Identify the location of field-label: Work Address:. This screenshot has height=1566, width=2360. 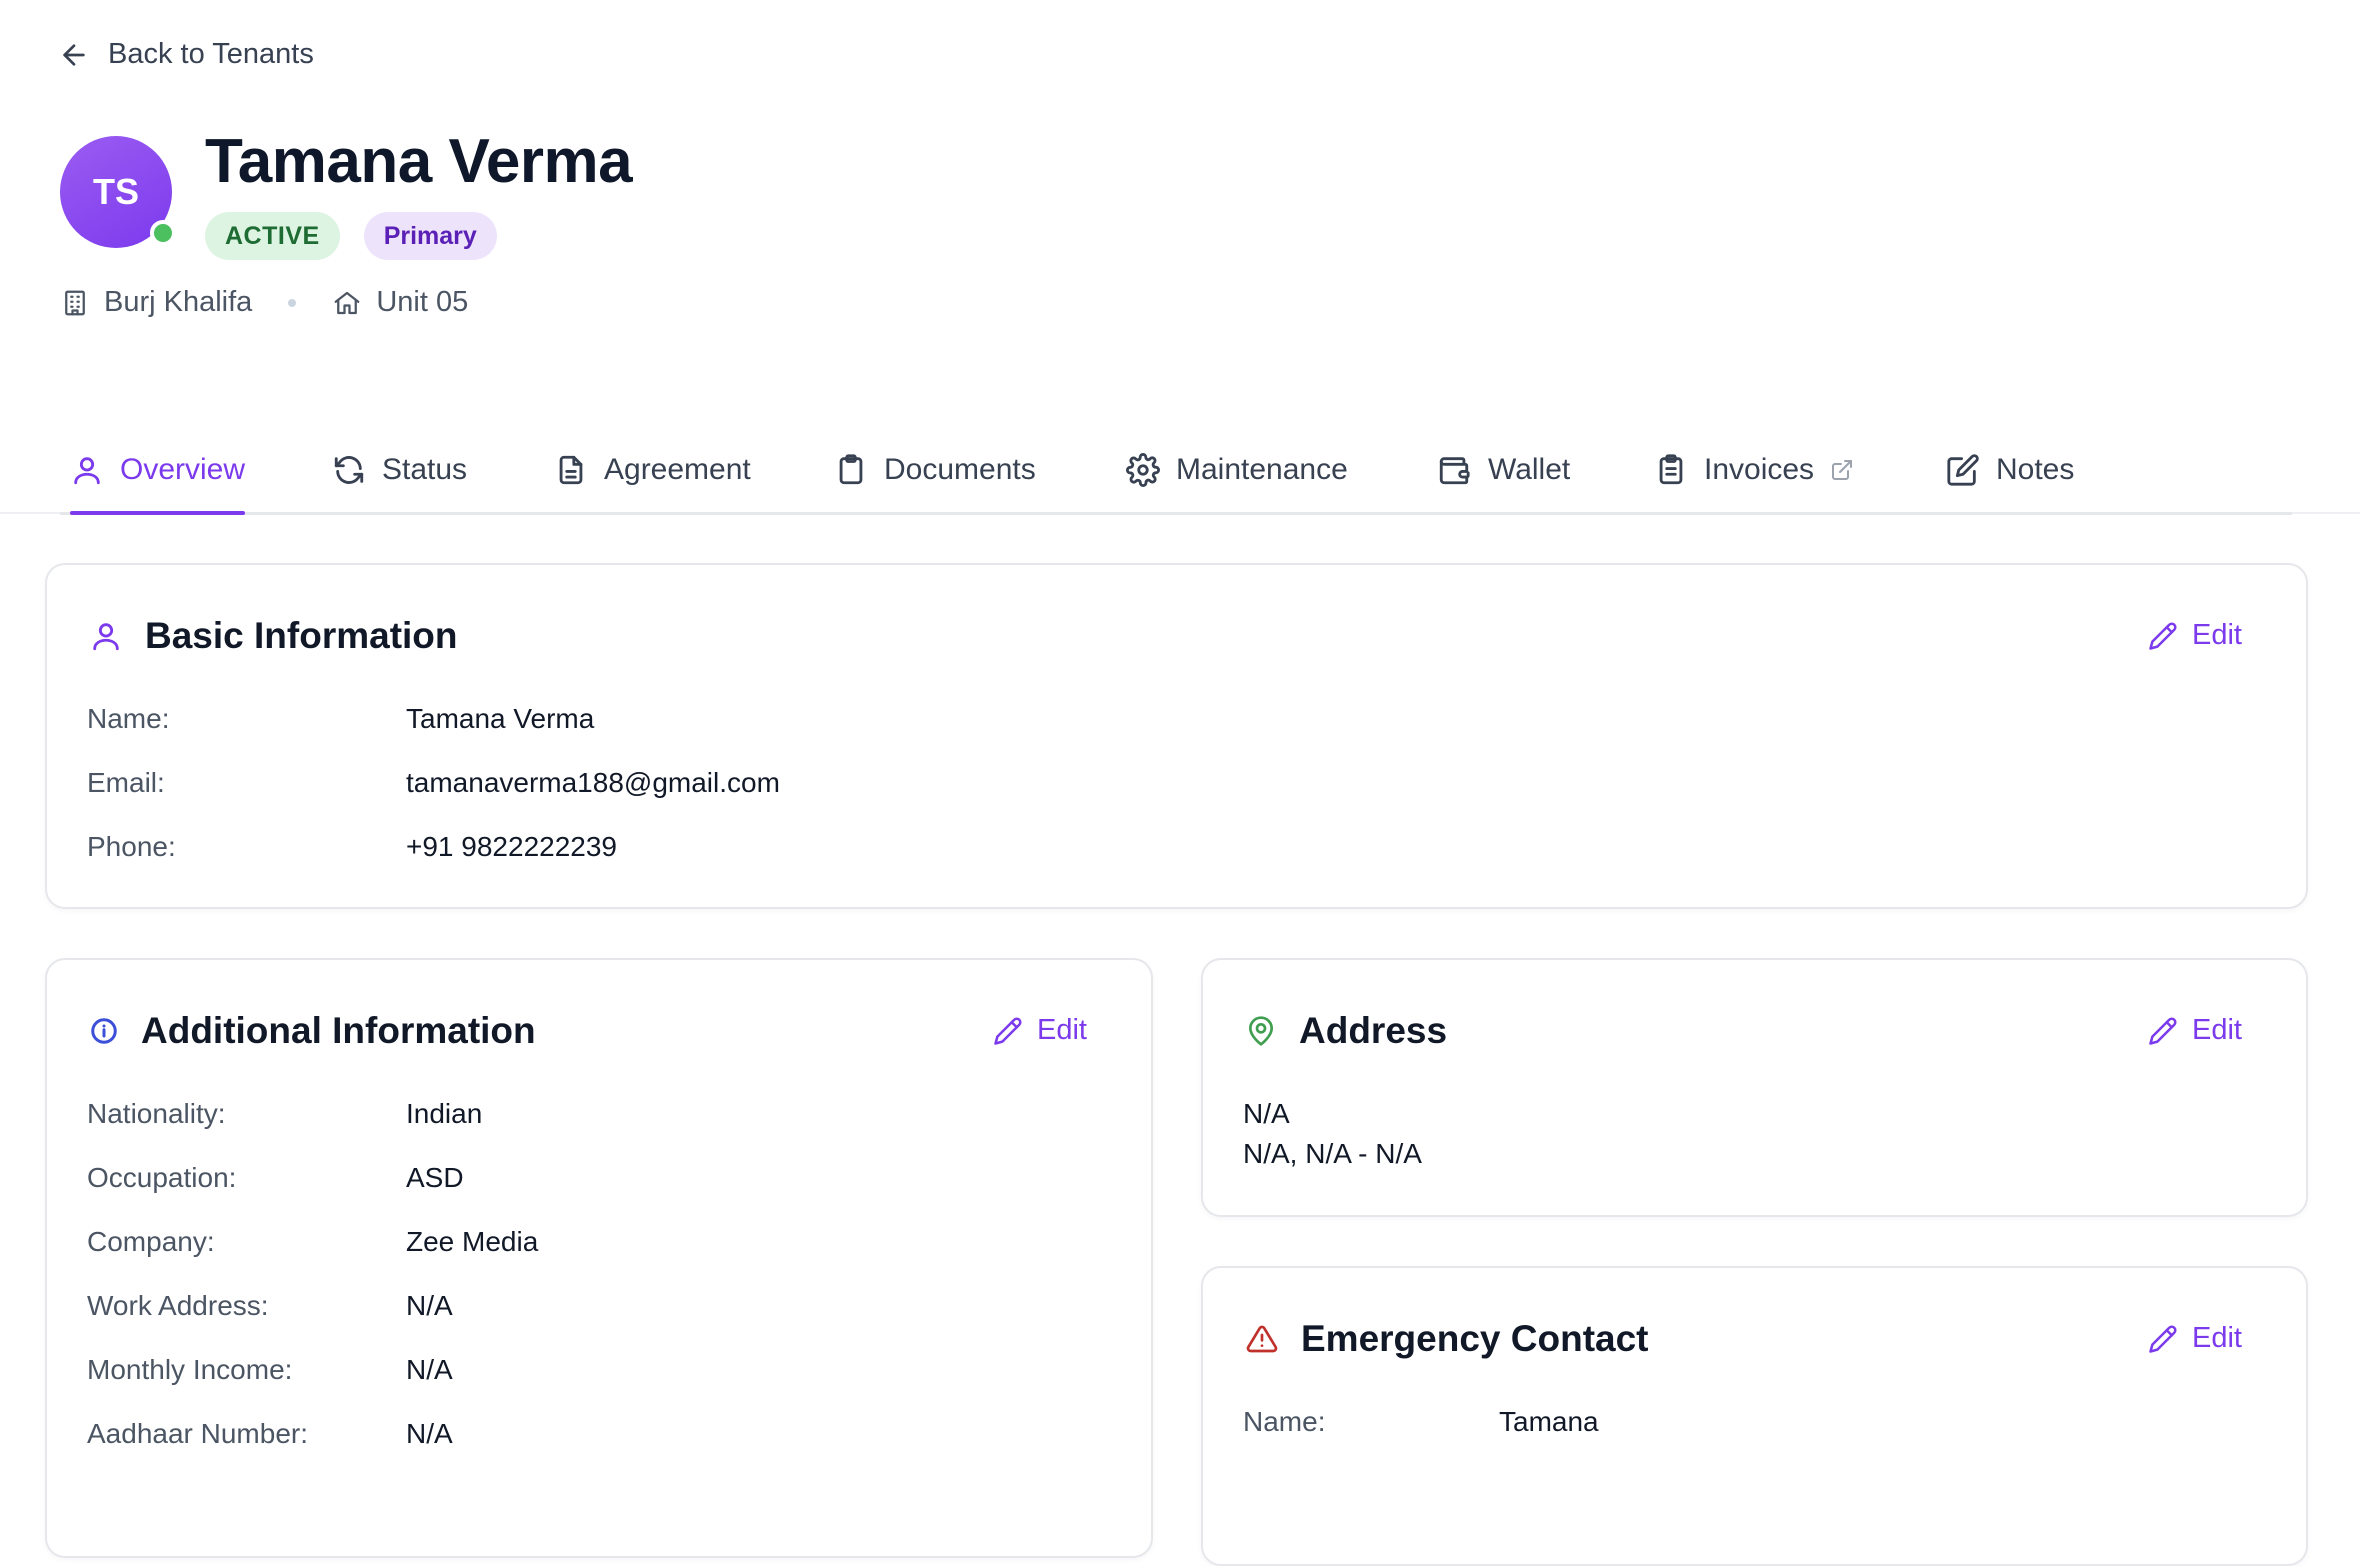
(178, 1305).